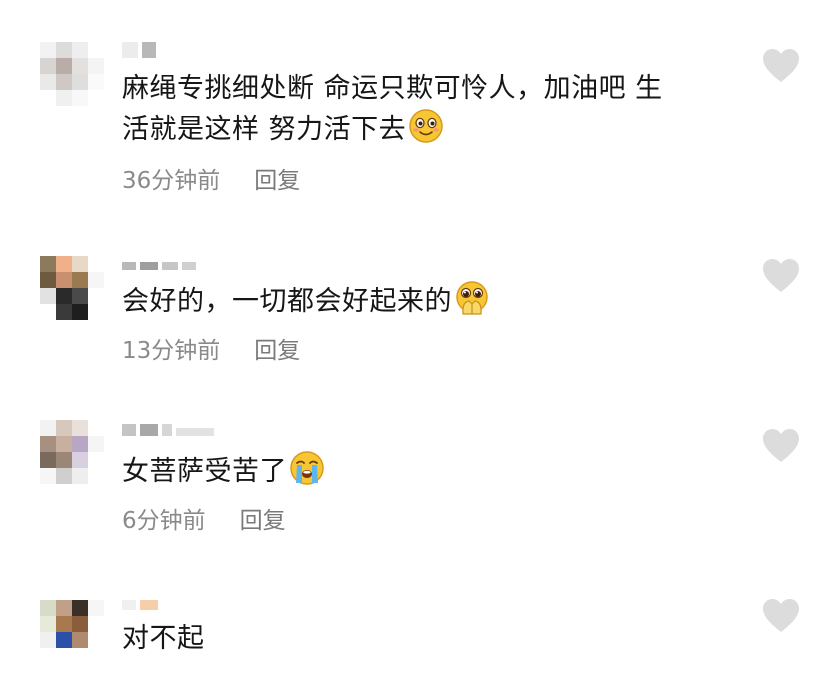 The height and width of the screenshot is (674, 828). Describe the element at coordinates (307, 468) in the screenshot. I see `loudly-crying-emoji` at that location.